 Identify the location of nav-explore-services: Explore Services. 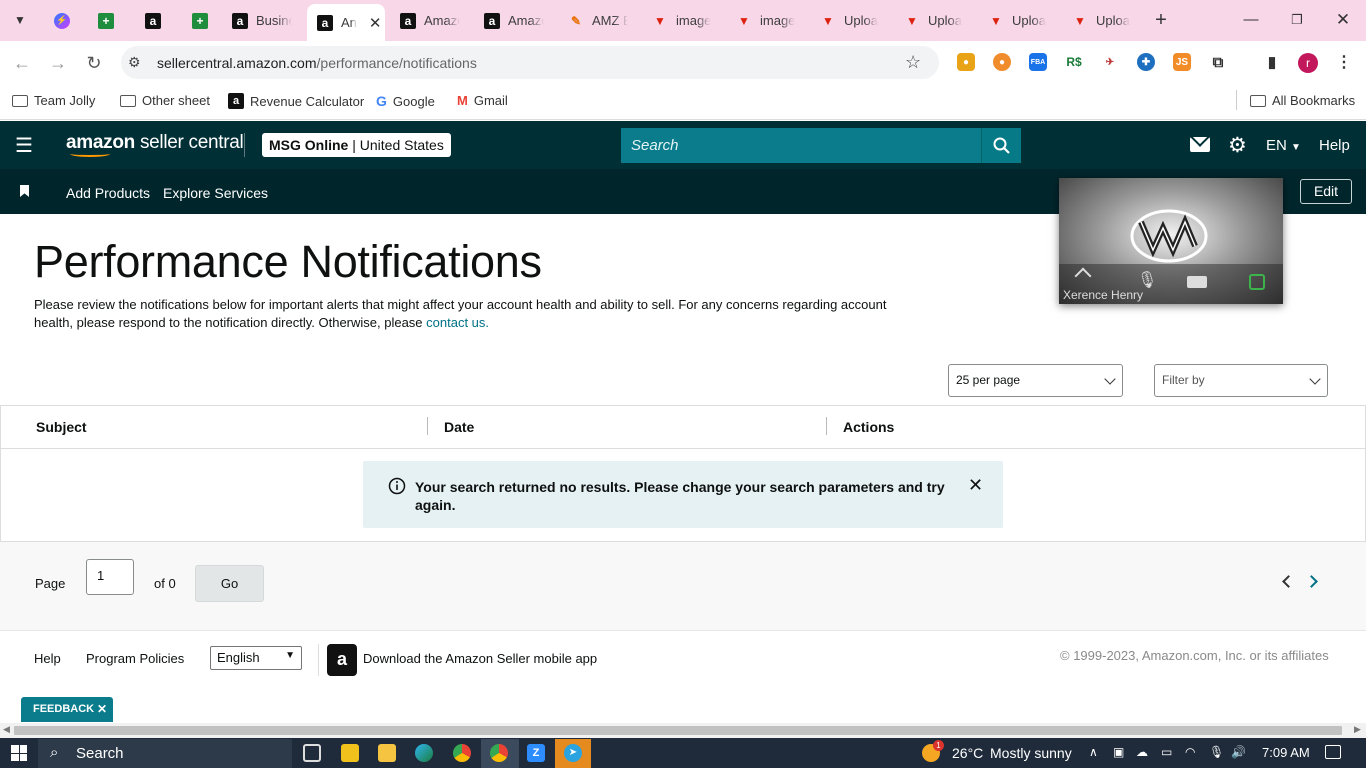
(215, 193).